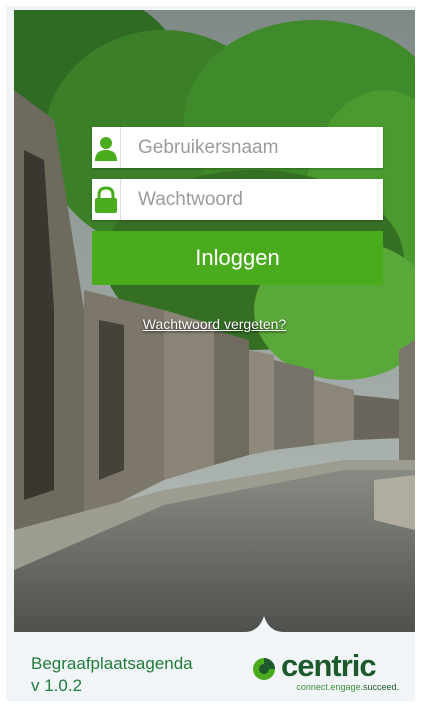 This screenshot has height=707, width=423. What do you see at coordinates (106, 147) in the screenshot?
I see `user-icon` at bounding box center [106, 147].